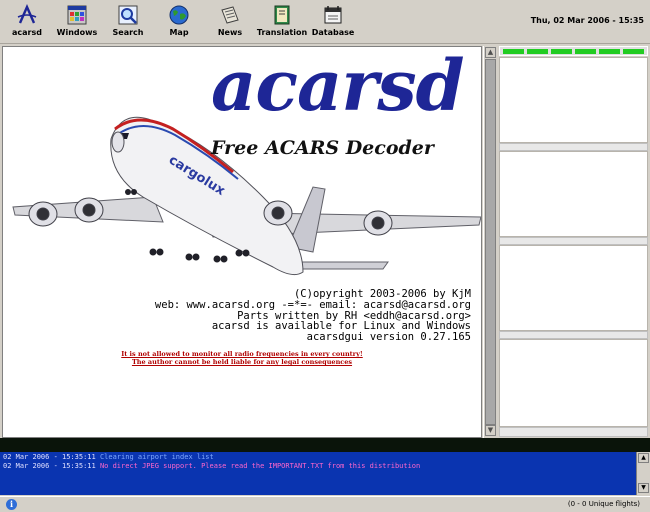 The height and width of the screenshot is (512, 650). Describe the element at coordinates (573, 51) in the screenshot. I see `status-led-bar` at that location.